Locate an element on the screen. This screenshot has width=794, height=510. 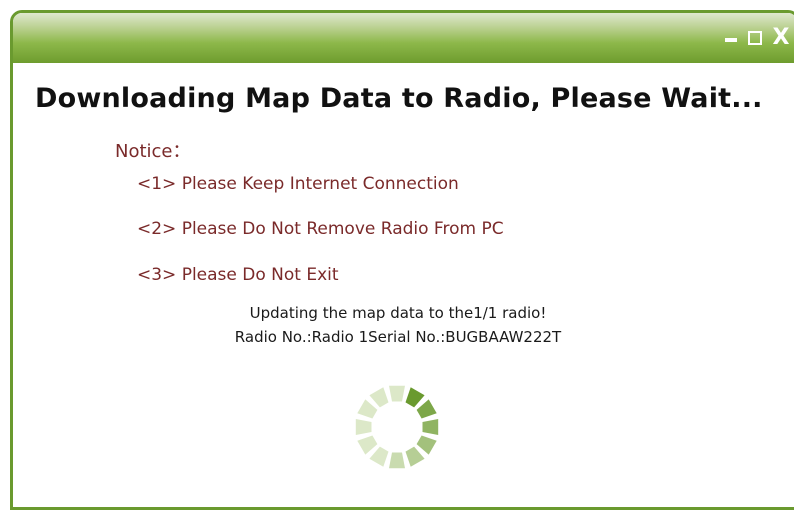
close-button: X is located at coordinates (781, 38).